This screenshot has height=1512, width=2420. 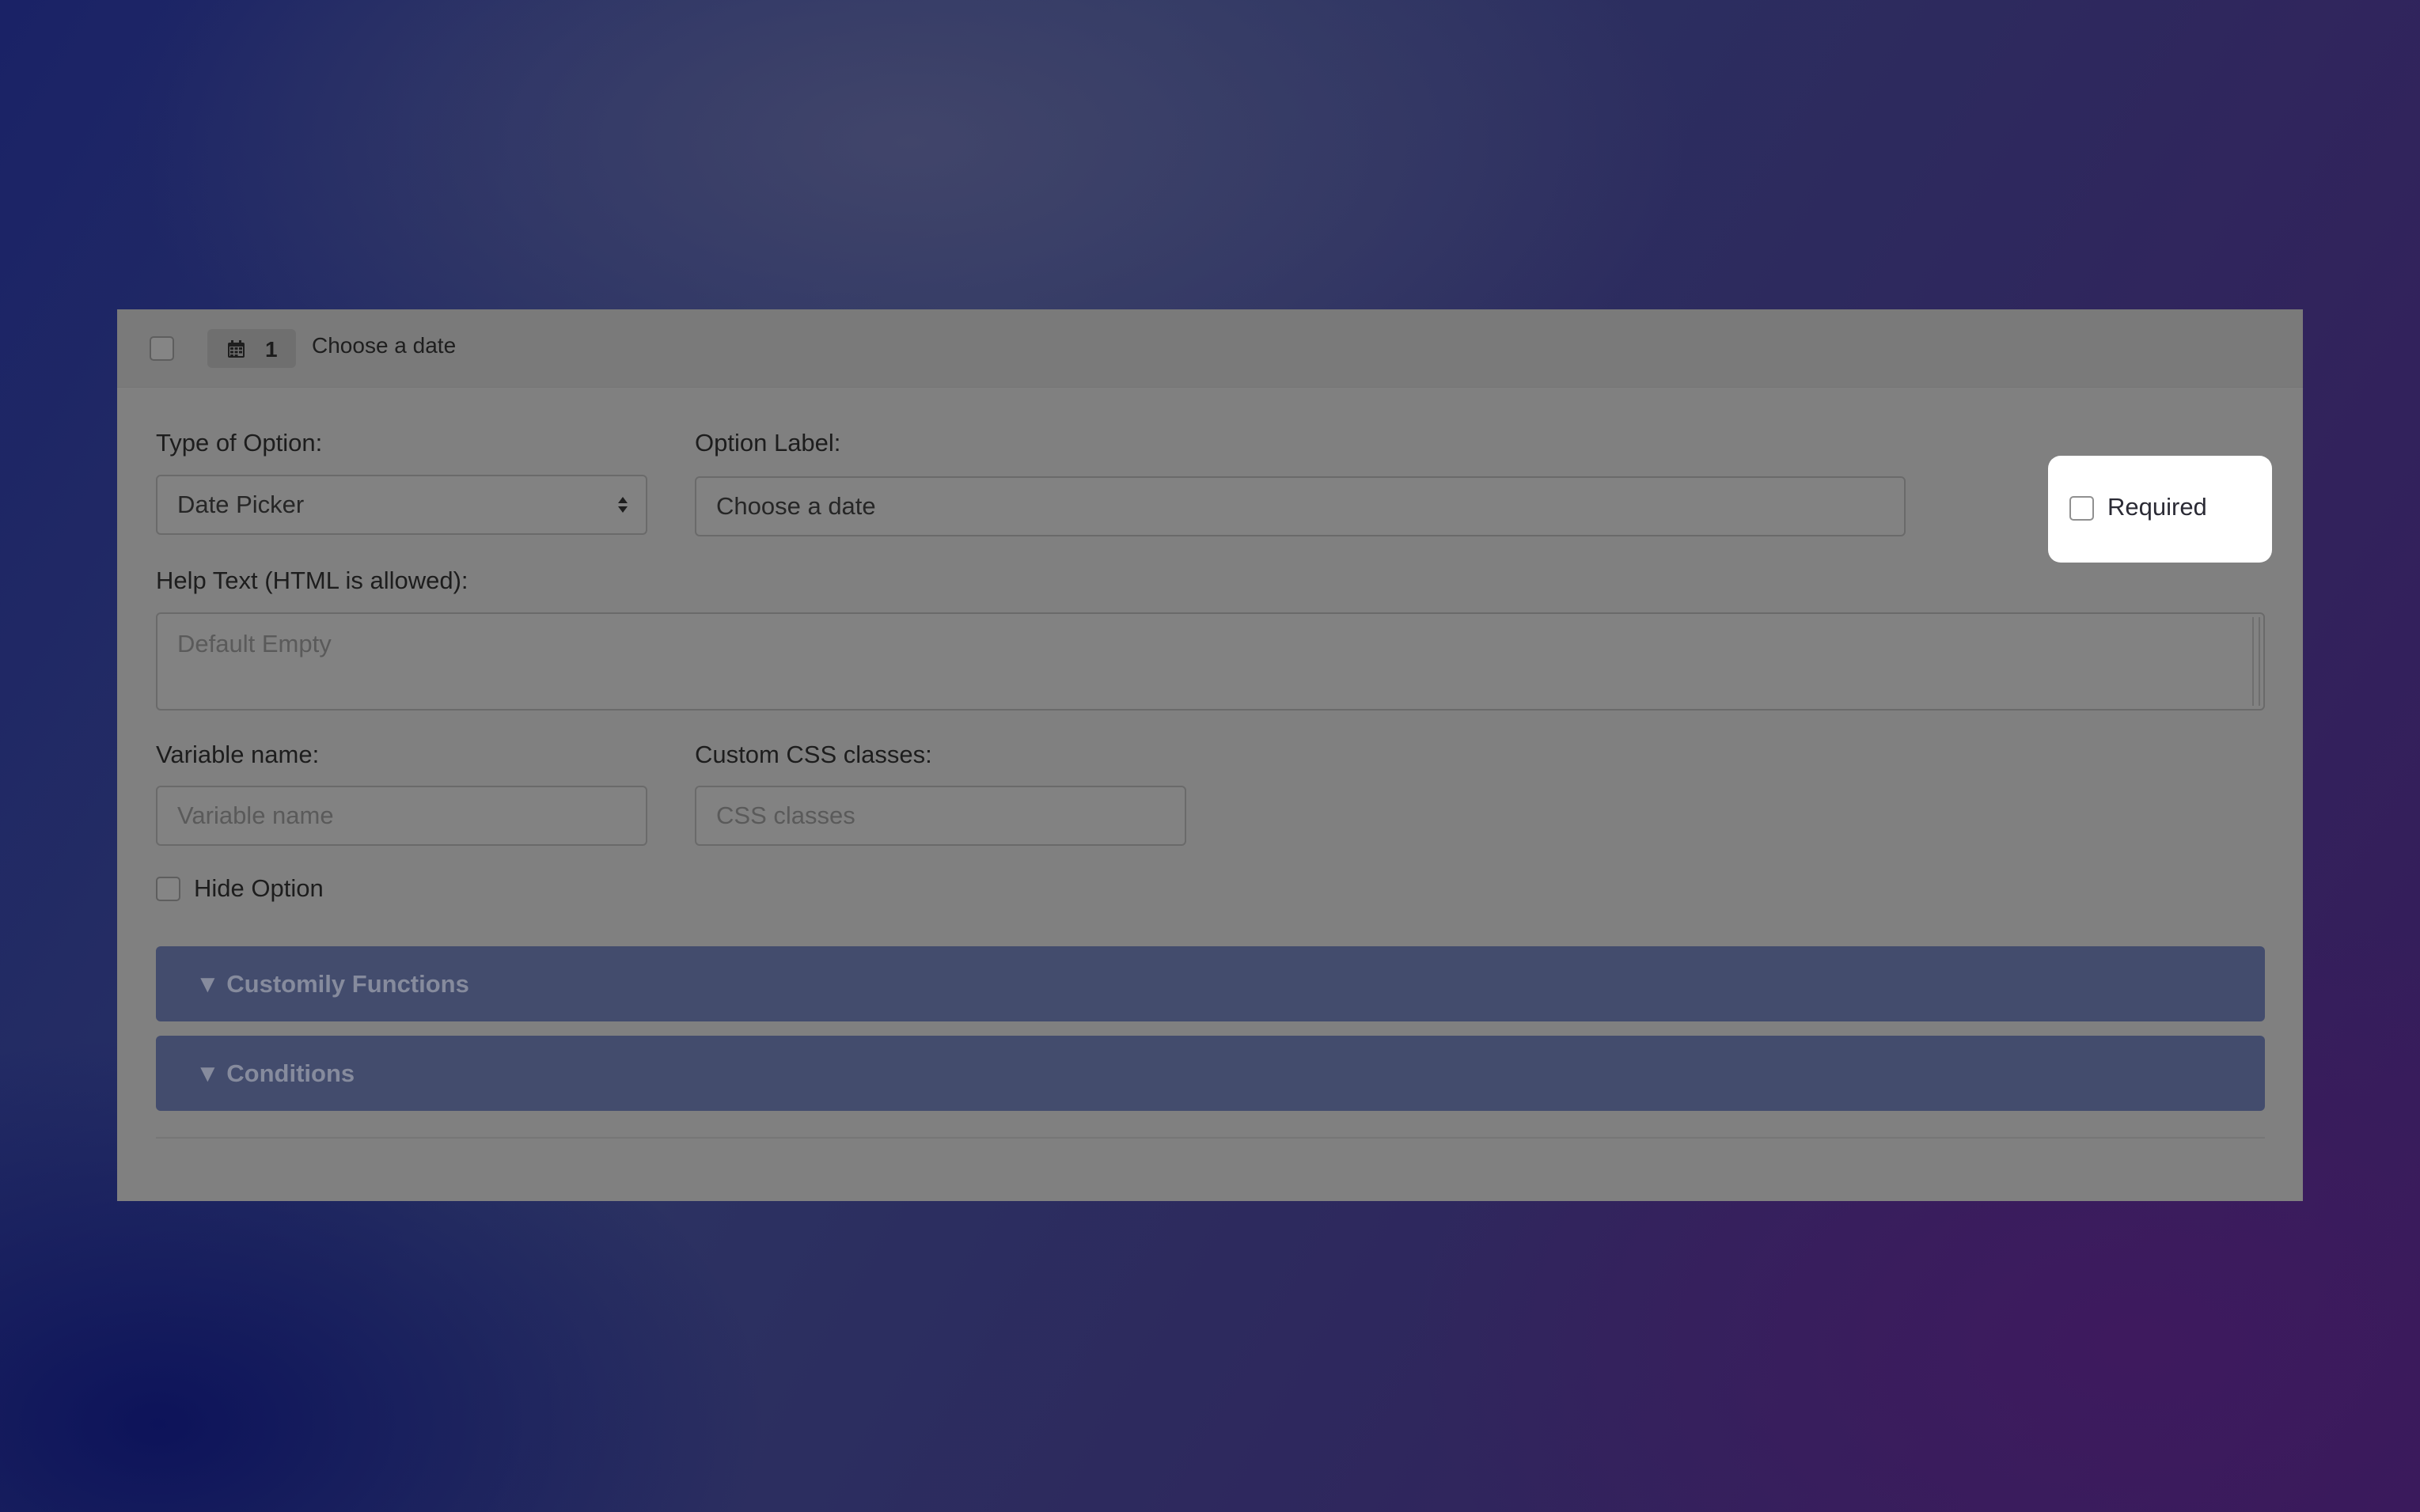 I want to click on type-of-option-select: Date Picker, so click(x=401, y=505).